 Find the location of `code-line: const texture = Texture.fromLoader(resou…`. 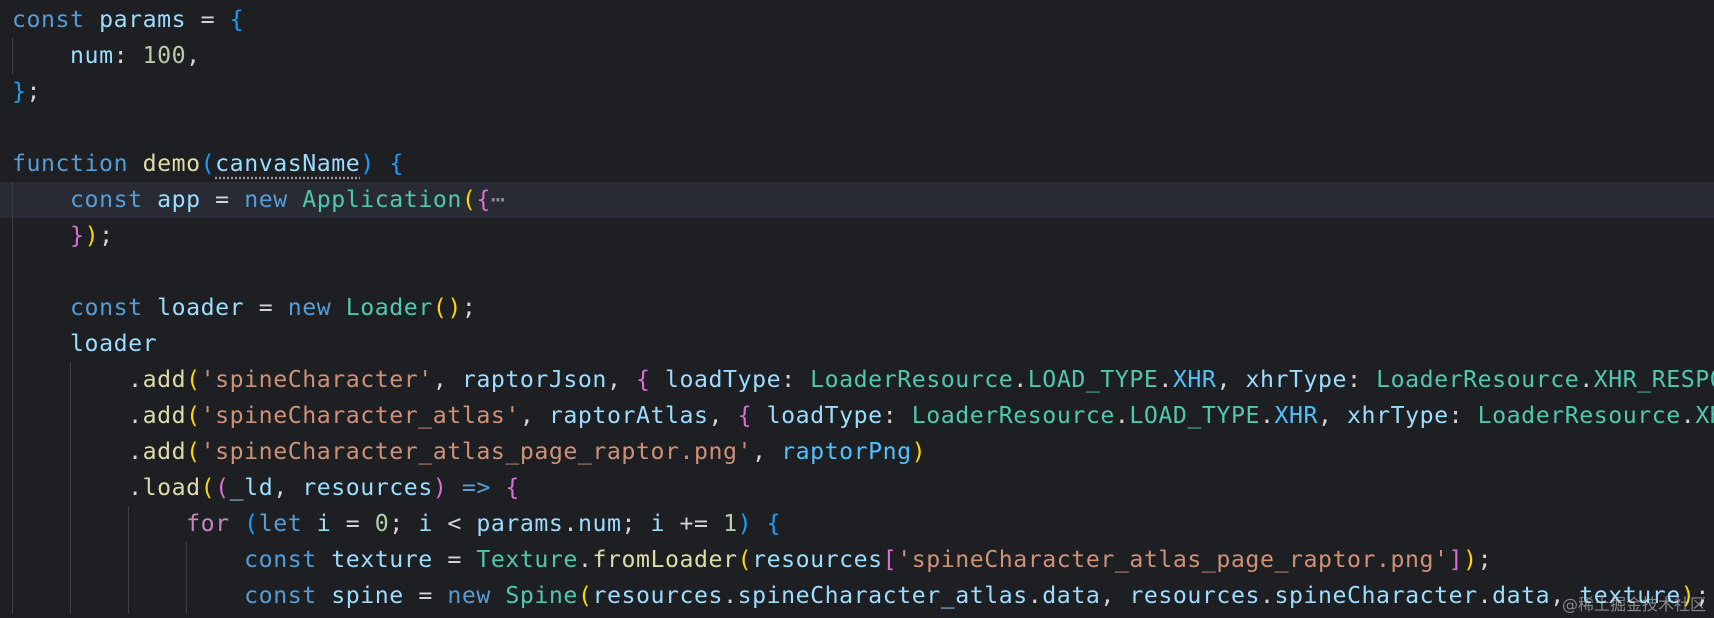

code-line: const texture = Texture.fromLoader(resou… is located at coordinates (857, 560).